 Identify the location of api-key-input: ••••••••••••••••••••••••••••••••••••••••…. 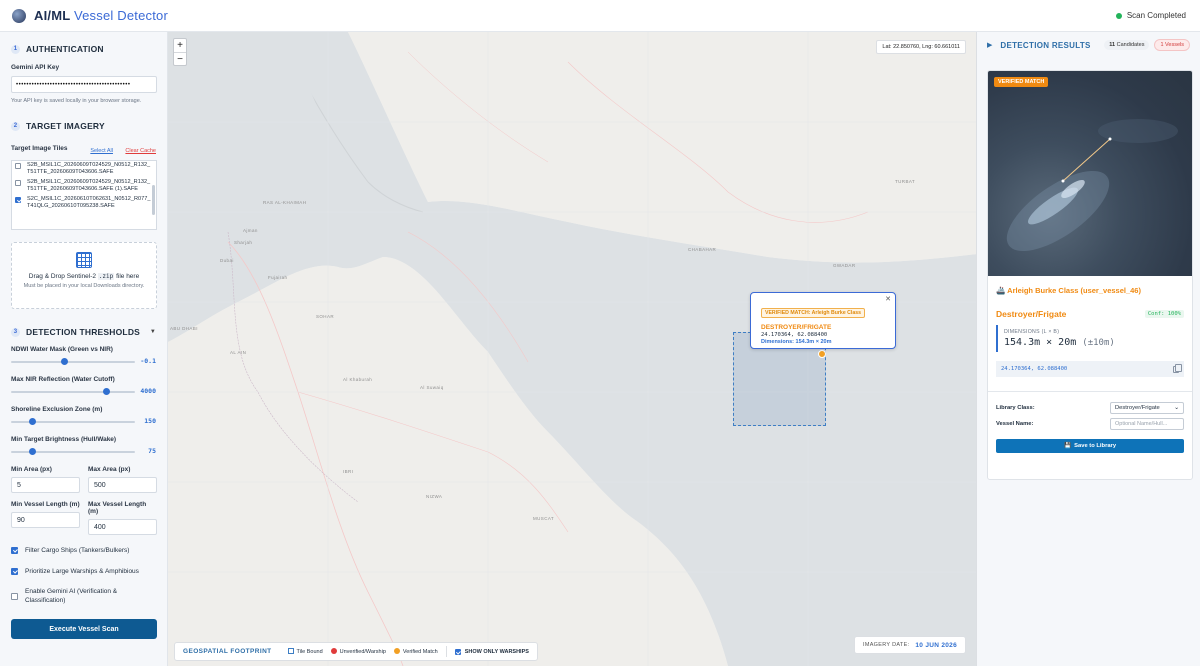
(84, 84).